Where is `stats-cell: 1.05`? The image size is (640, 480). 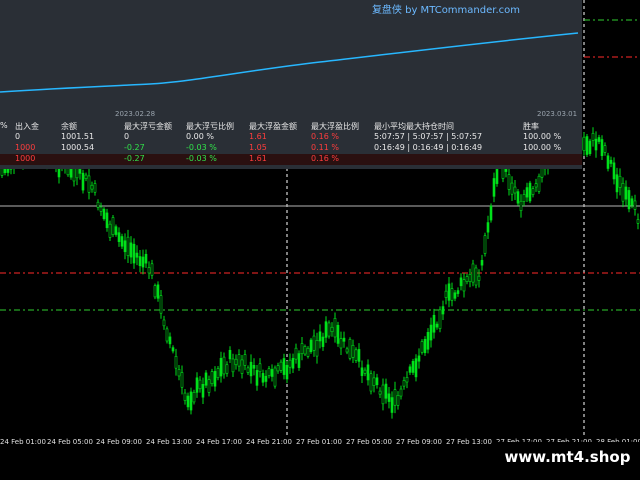
stats-cell: 1.05 is located at coordinates (258, 147).